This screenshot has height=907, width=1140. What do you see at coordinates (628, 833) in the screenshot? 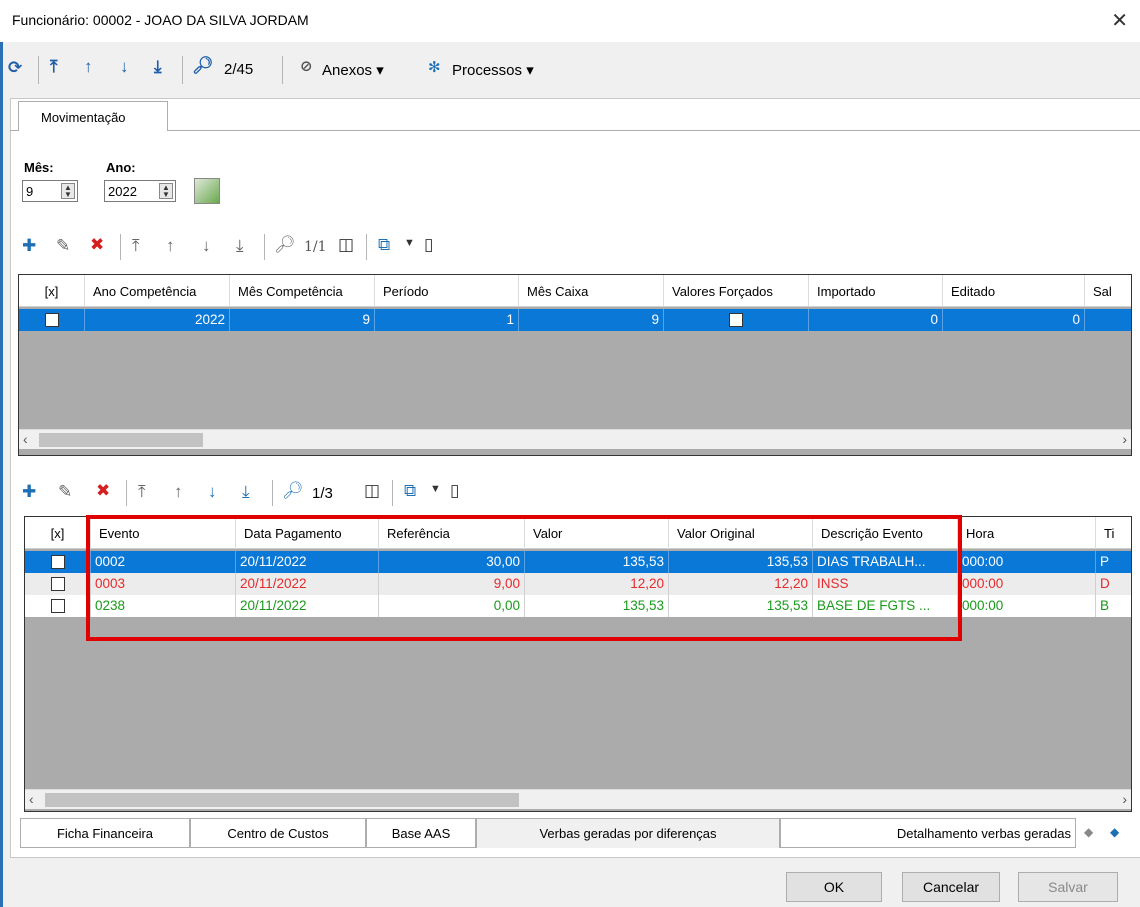
I see `tab-verbas-geradas: Verbas geradas por diferenças` at bounding box center [628, 833].